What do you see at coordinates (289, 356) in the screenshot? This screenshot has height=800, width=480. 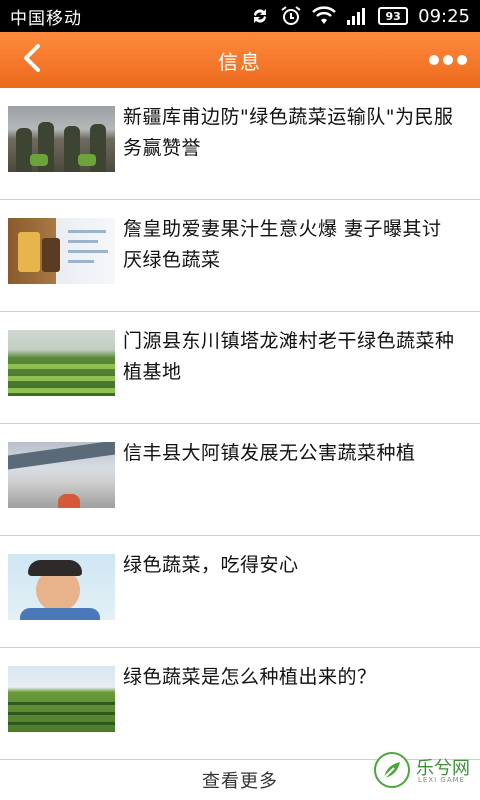 I see `article-title: 门源县东川镇塔龙滩村老干绿色蔬菜种植基地` at bounding box center [289, 356].